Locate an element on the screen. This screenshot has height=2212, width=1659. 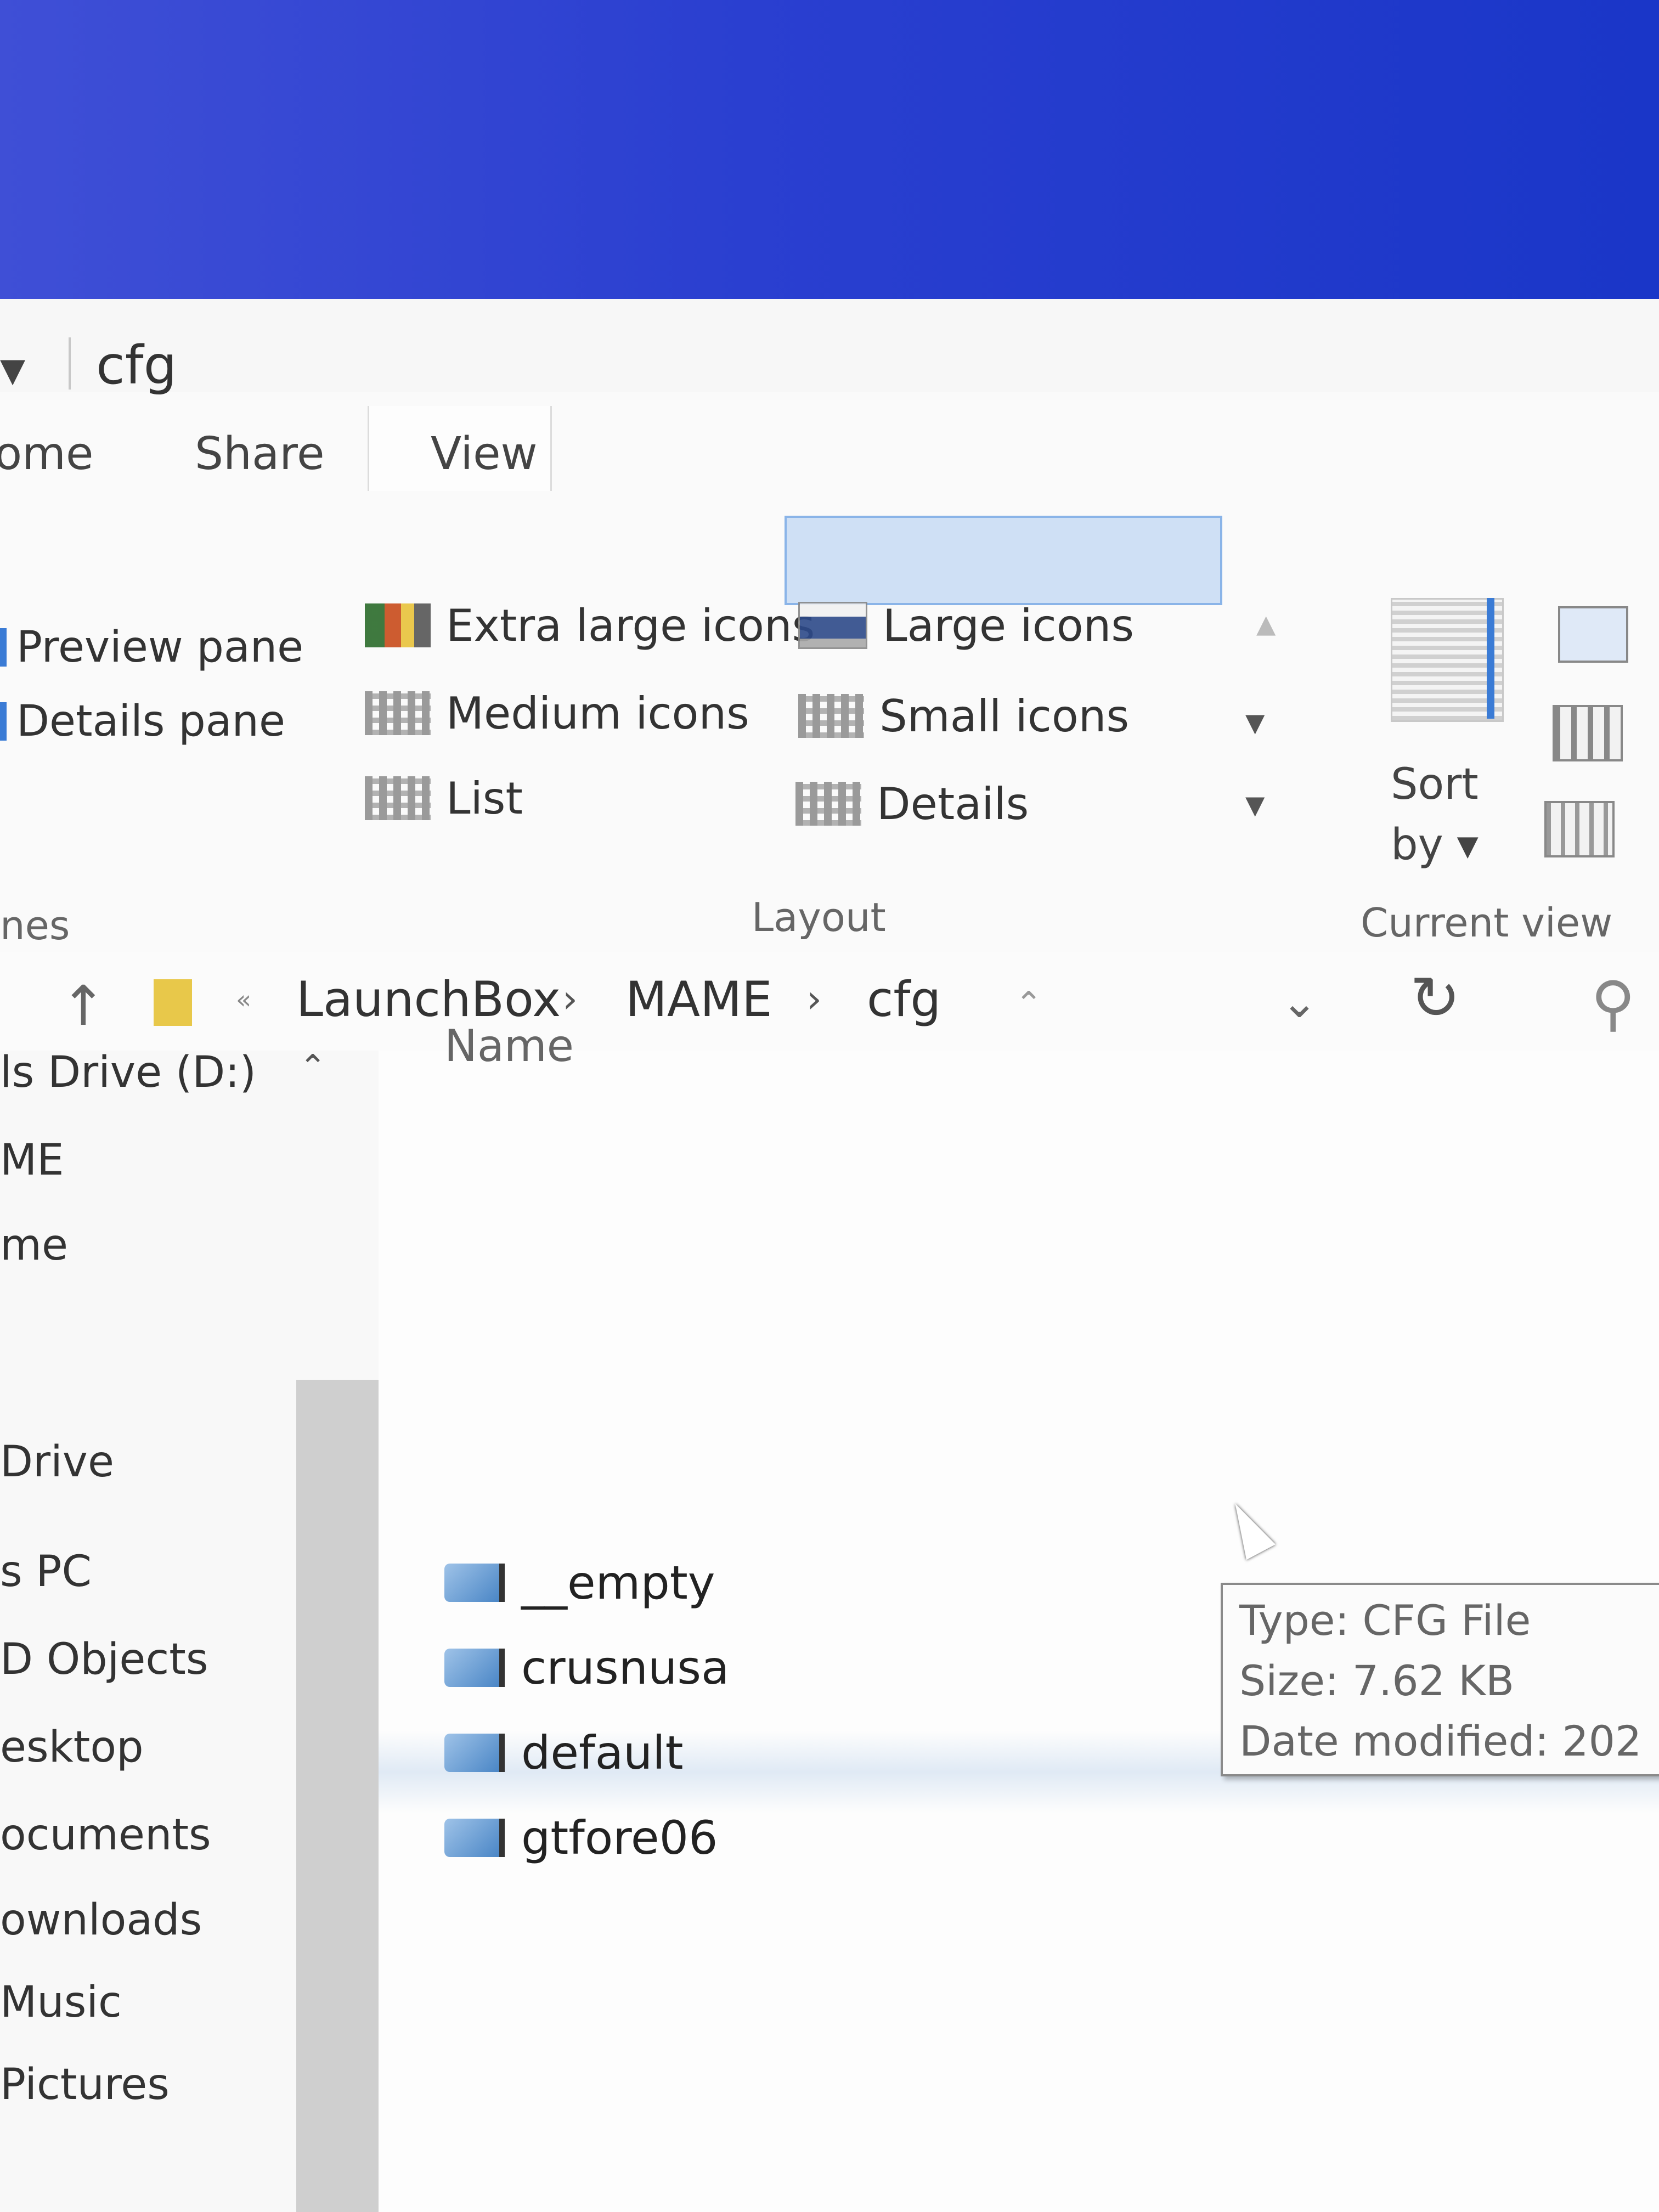
tooltip-size: Size: 7.62 KB is located at coordinates (1377, 1681).